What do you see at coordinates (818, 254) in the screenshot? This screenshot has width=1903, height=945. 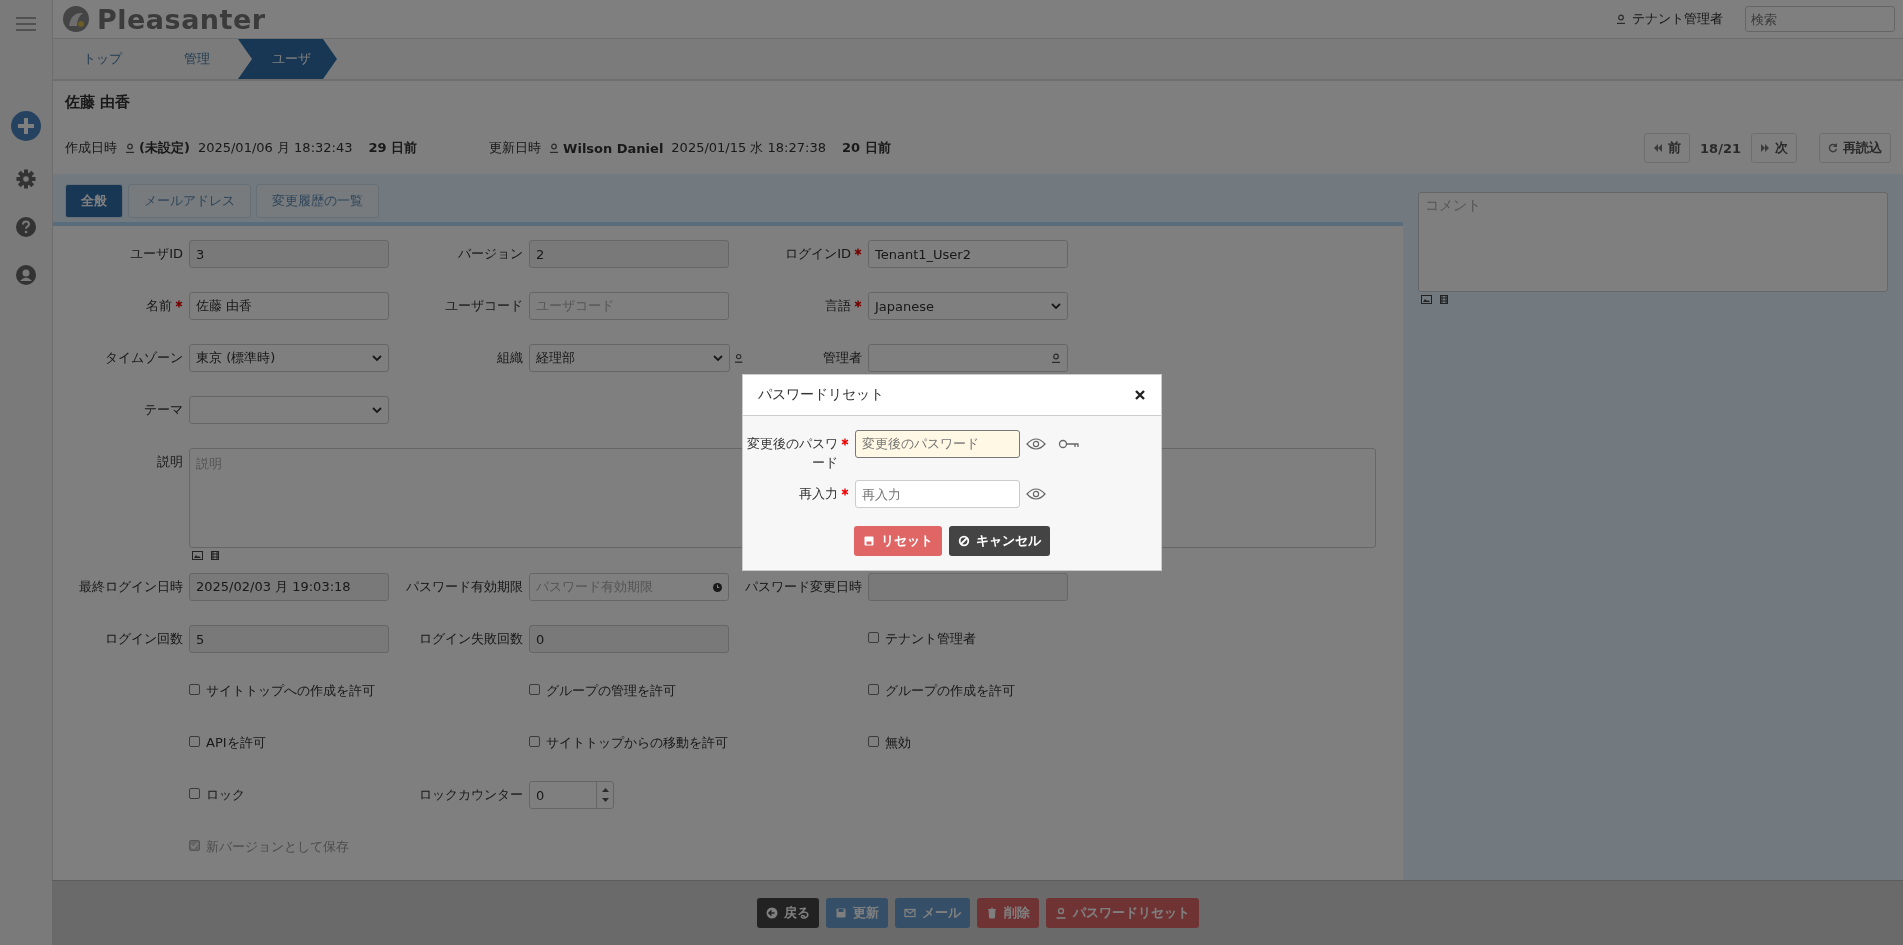 I see `field-label: ログインID` at bounding box center [818, 254].